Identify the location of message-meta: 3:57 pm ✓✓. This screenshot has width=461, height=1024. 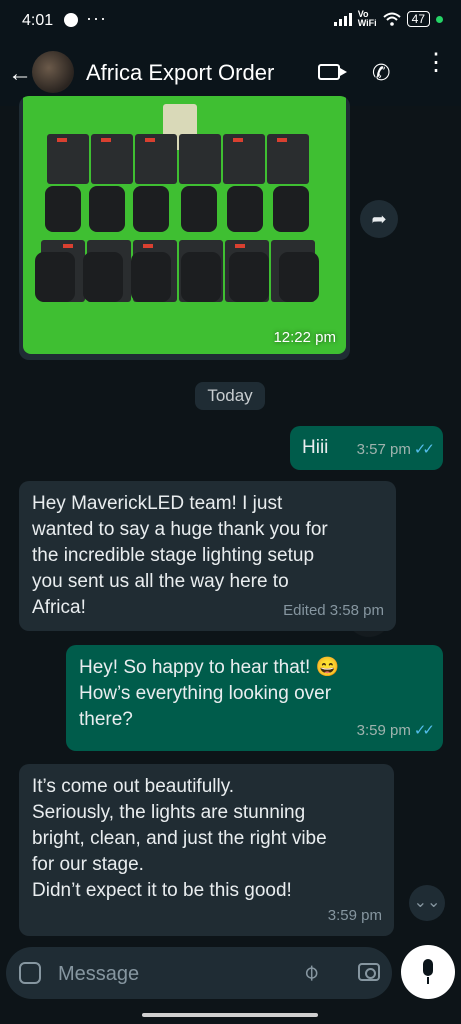
(395, 450).